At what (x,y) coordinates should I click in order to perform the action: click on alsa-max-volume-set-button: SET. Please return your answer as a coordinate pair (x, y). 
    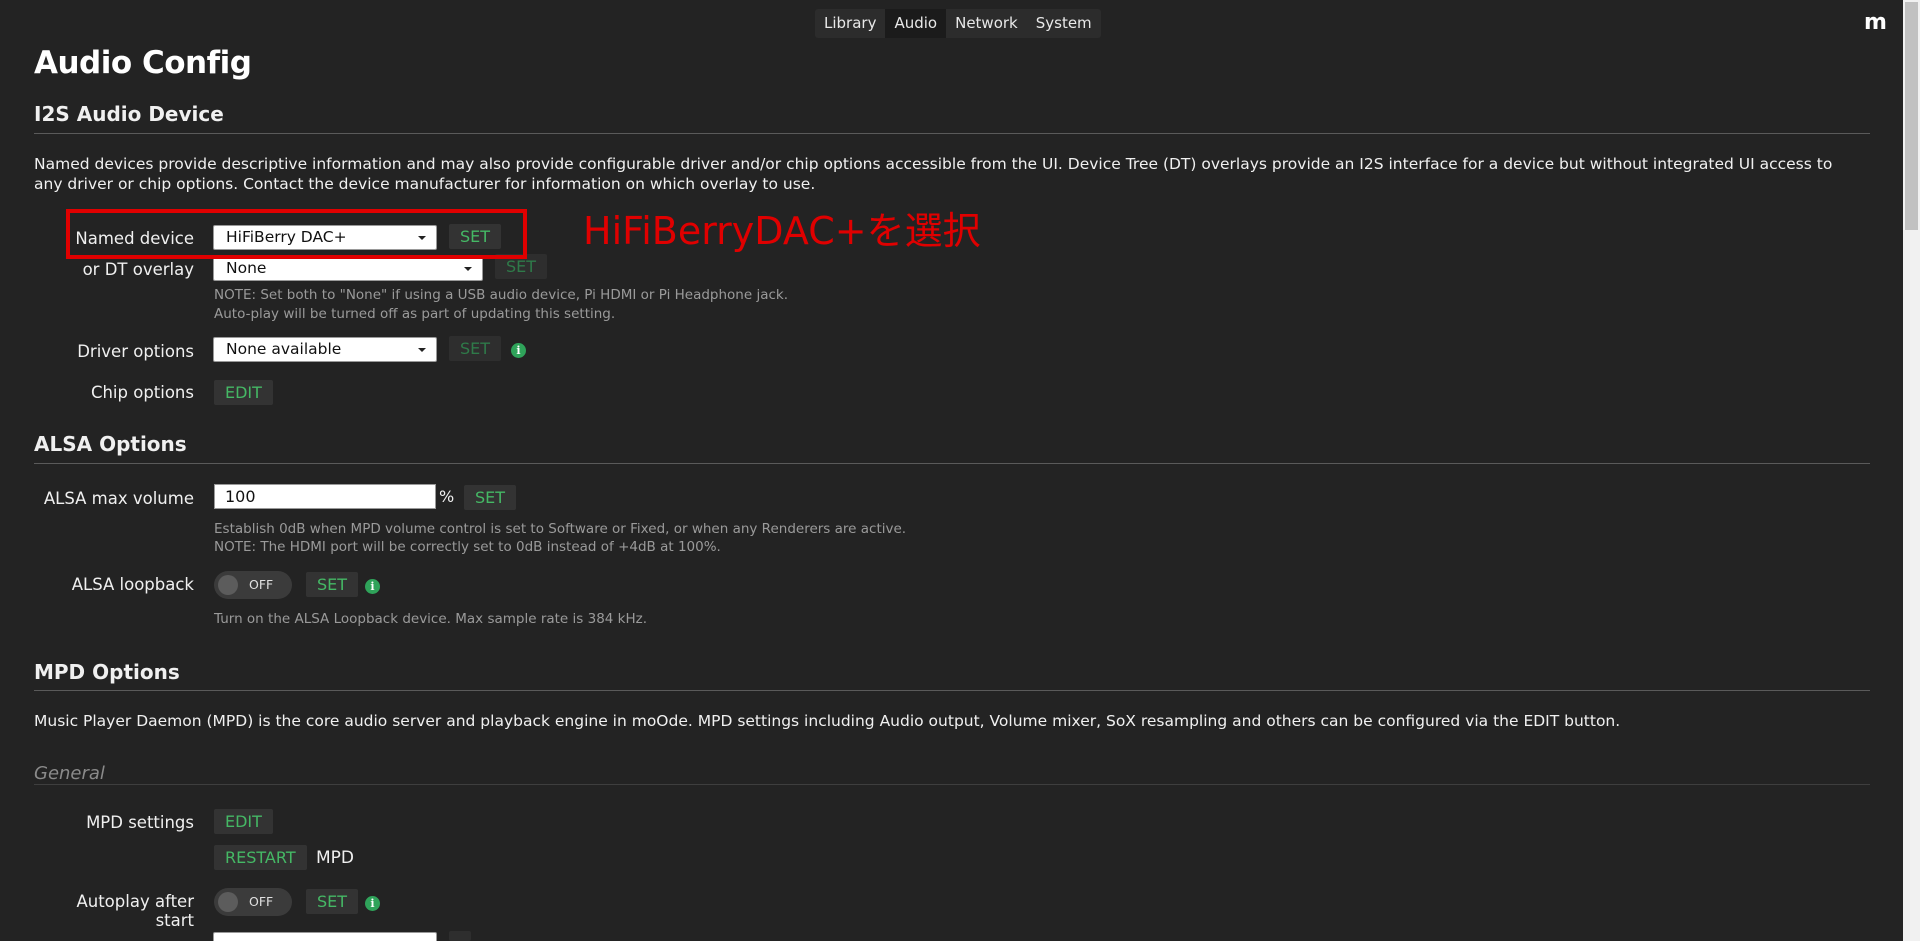
    Looking at the image, I should click on (490, 497).